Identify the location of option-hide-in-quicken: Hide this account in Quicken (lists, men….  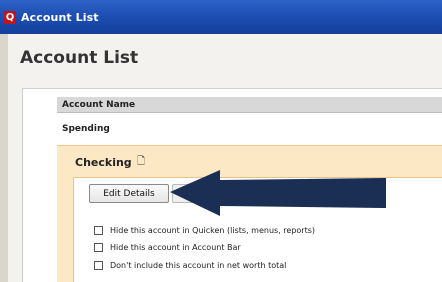
(204, 230).